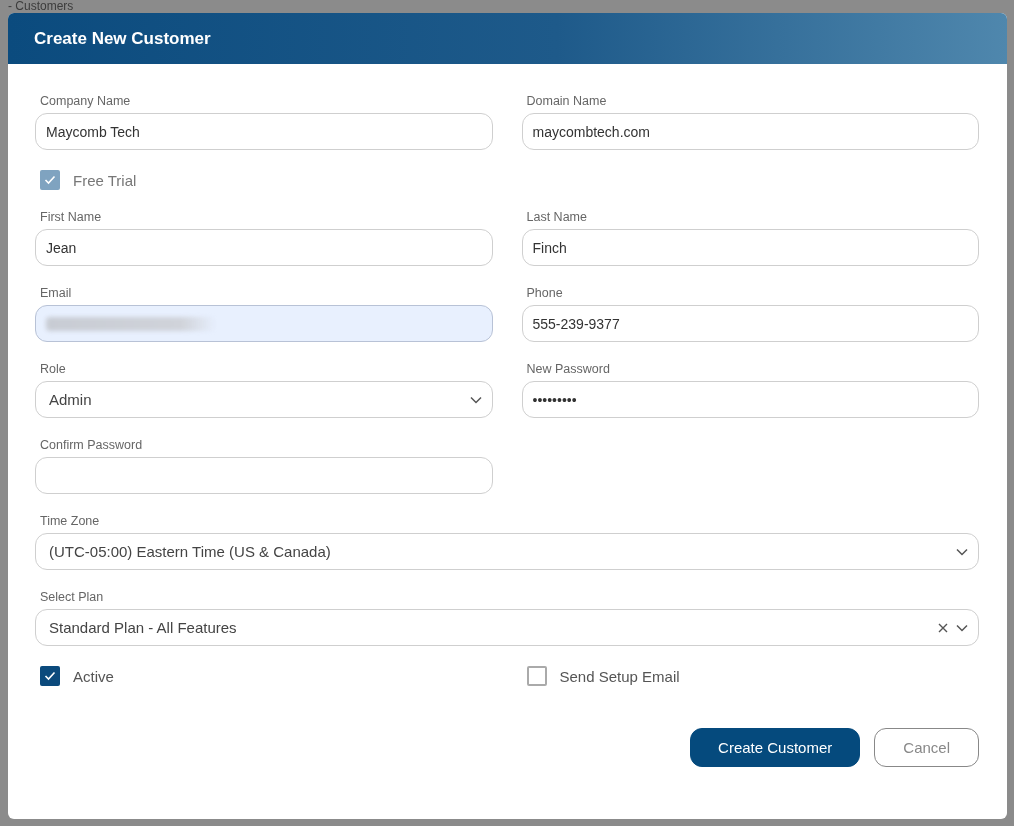 The width and height of the screenshot is (1014, 826). Describe the element at coordinates (56, 293) in the screenshot. I see `field-label: Email` at that location.